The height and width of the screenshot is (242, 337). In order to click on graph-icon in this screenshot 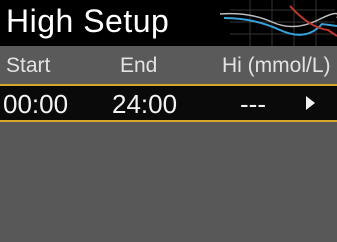, I will do `click(278, 23)`.